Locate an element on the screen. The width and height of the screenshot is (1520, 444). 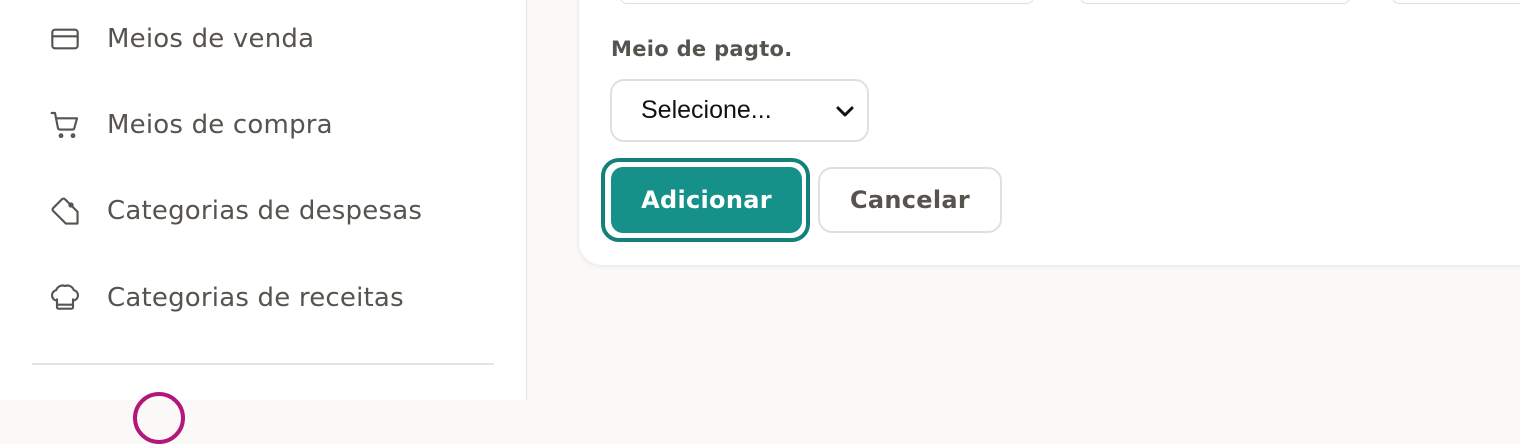
sidebar-item-label: Meios de venda is located at coordinates (211, 39).